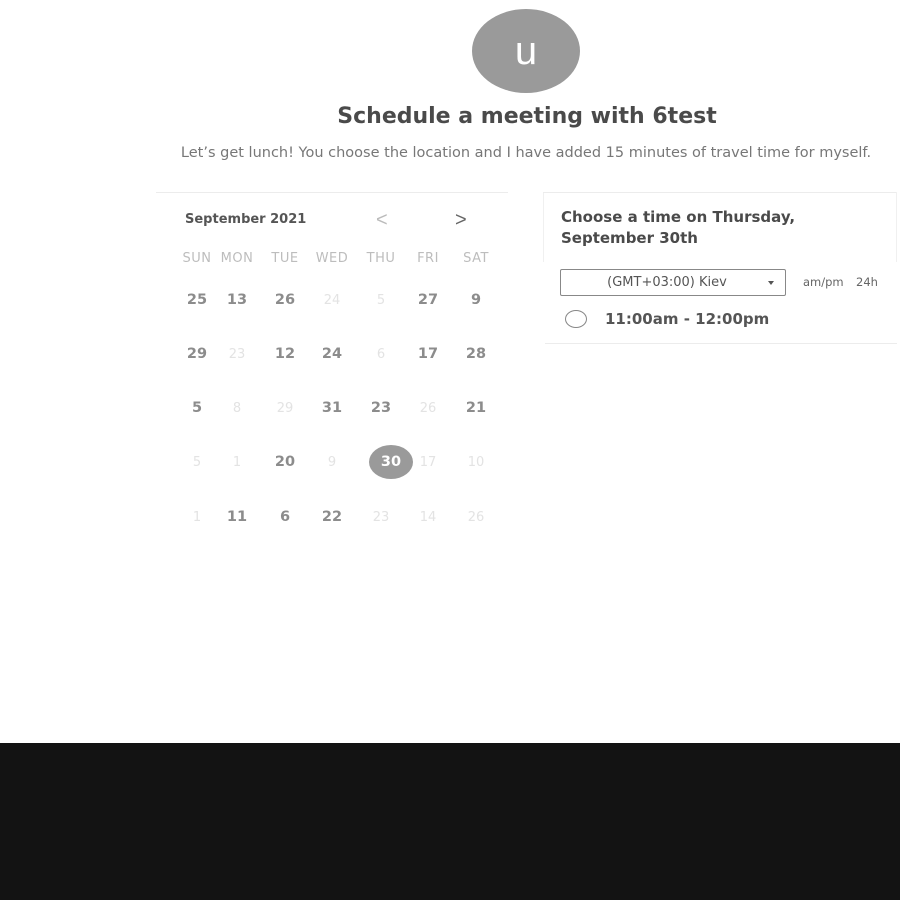  What do you see at coordinates (720, 192) in the screenshot?
I see `time-panel-top-border` at bounding box center [720, 192].